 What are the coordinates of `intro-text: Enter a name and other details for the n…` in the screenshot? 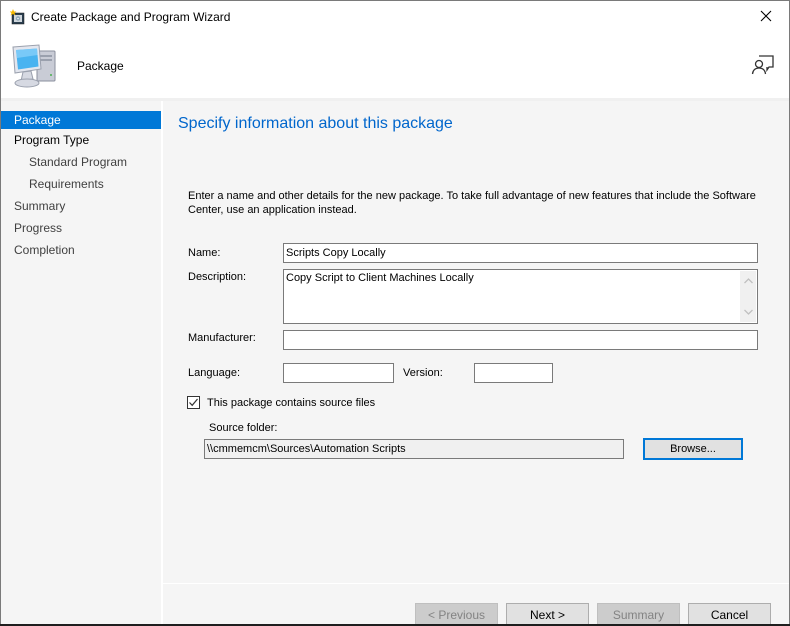 It's located at (472, 203).